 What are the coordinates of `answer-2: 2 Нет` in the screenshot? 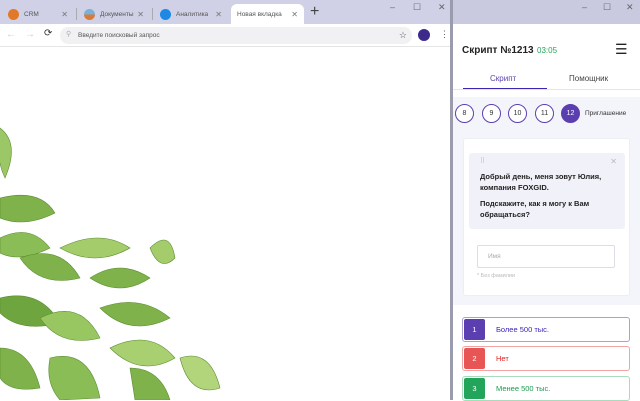 It's located at (546, 358).